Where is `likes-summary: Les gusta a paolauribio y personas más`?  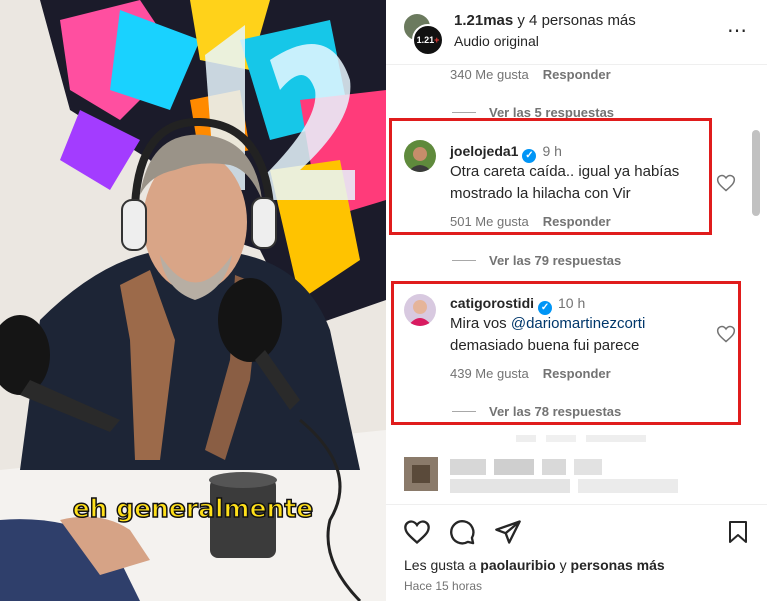 likes-summary: Les gusta a paolauribio y personas más is located at coordinates (534, 565).